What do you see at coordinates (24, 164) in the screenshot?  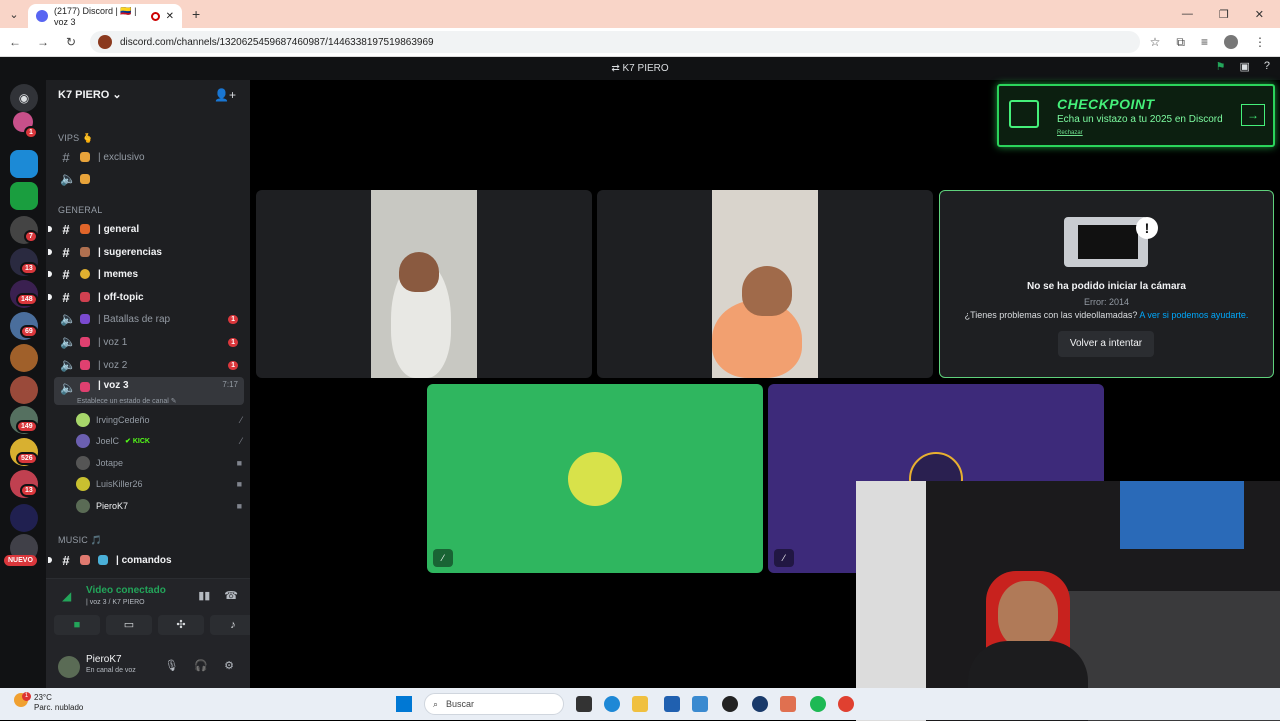 I see `server-icon-play` at bounding box center [24, 164].